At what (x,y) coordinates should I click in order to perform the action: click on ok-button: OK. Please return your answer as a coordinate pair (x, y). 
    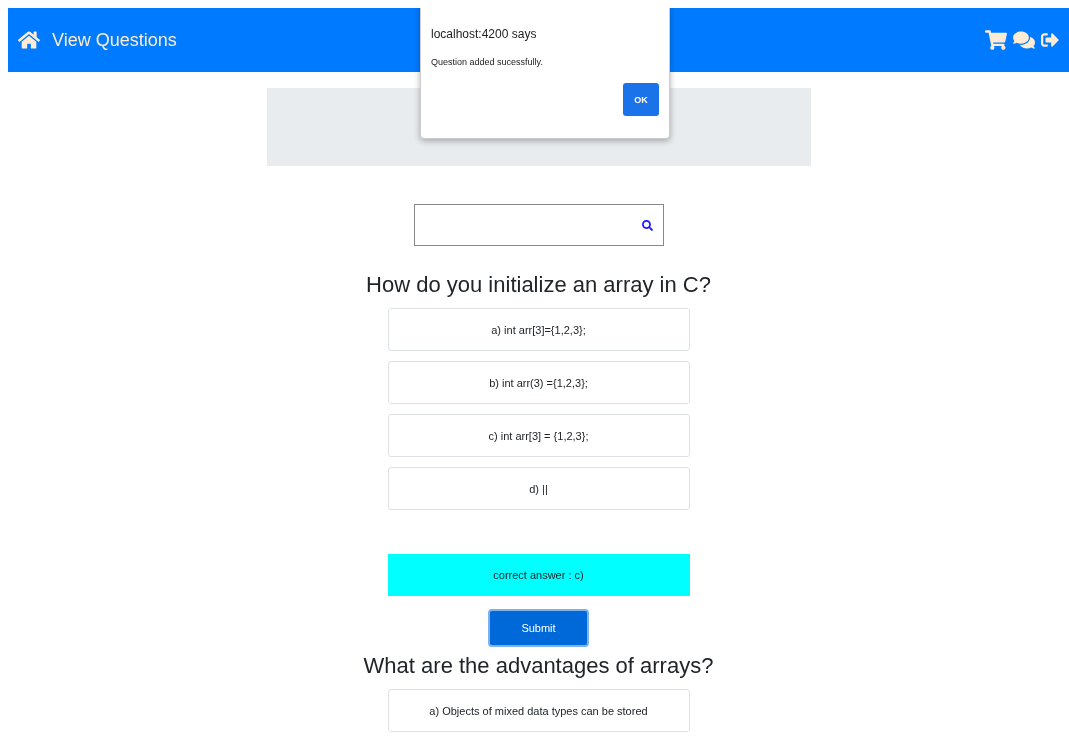
    Looking at the image, I should click on (641, 99).